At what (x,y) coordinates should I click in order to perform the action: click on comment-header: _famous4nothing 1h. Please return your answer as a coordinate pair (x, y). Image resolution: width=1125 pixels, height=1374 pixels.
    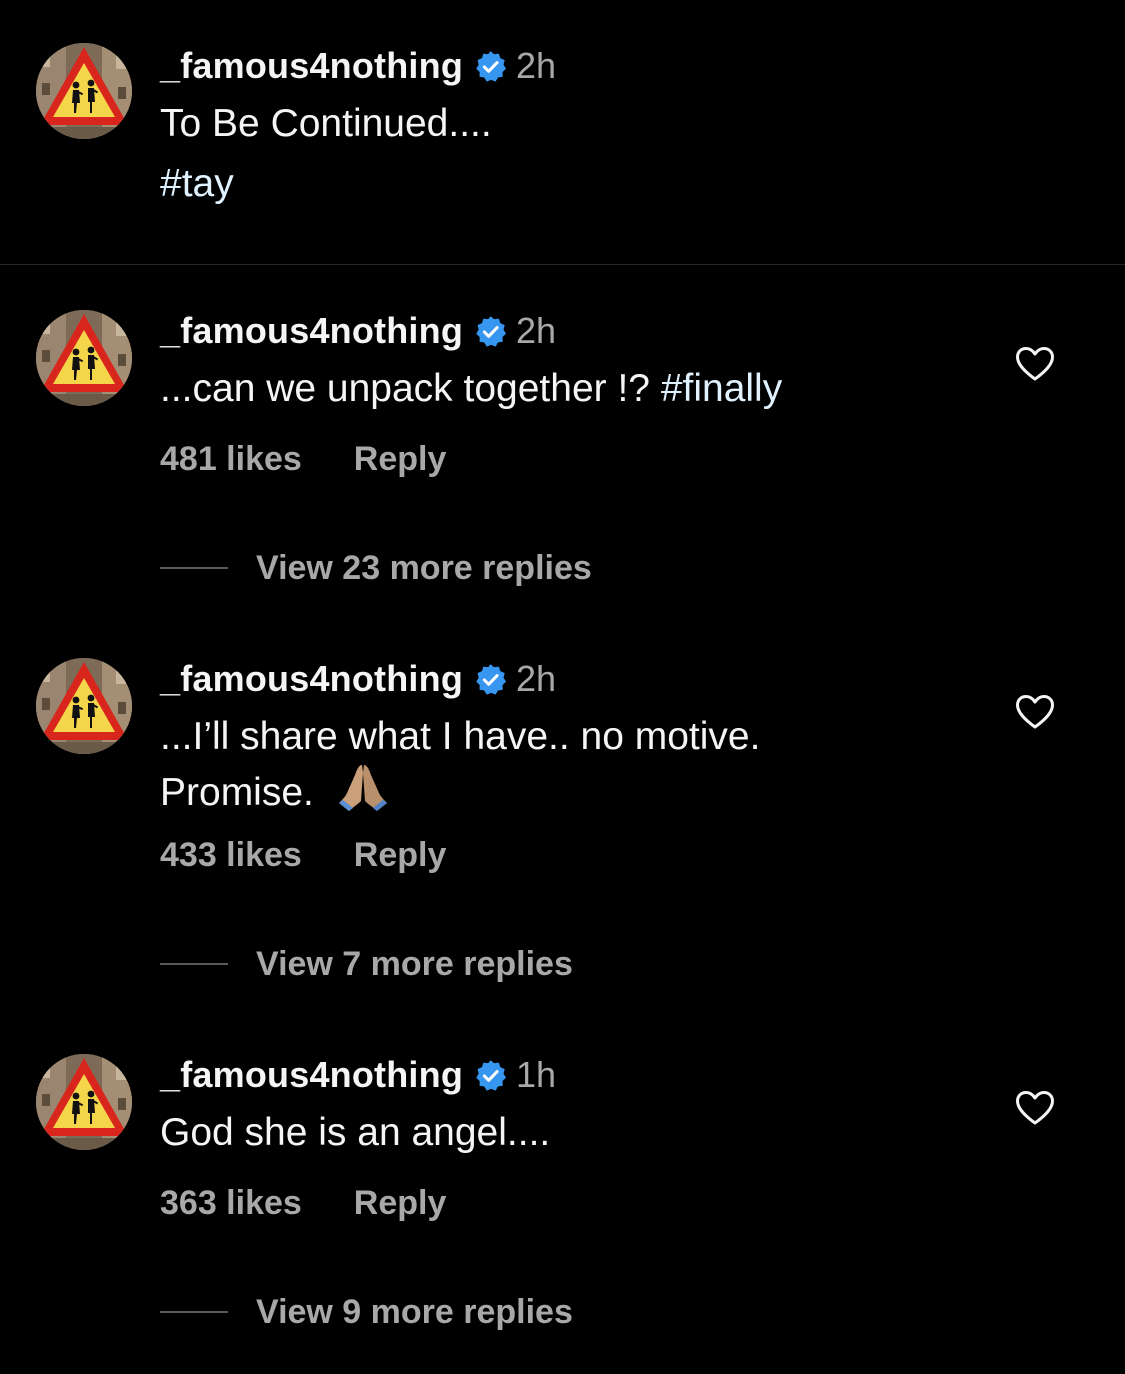
    Looking at the image, I should click on (358, 1075).